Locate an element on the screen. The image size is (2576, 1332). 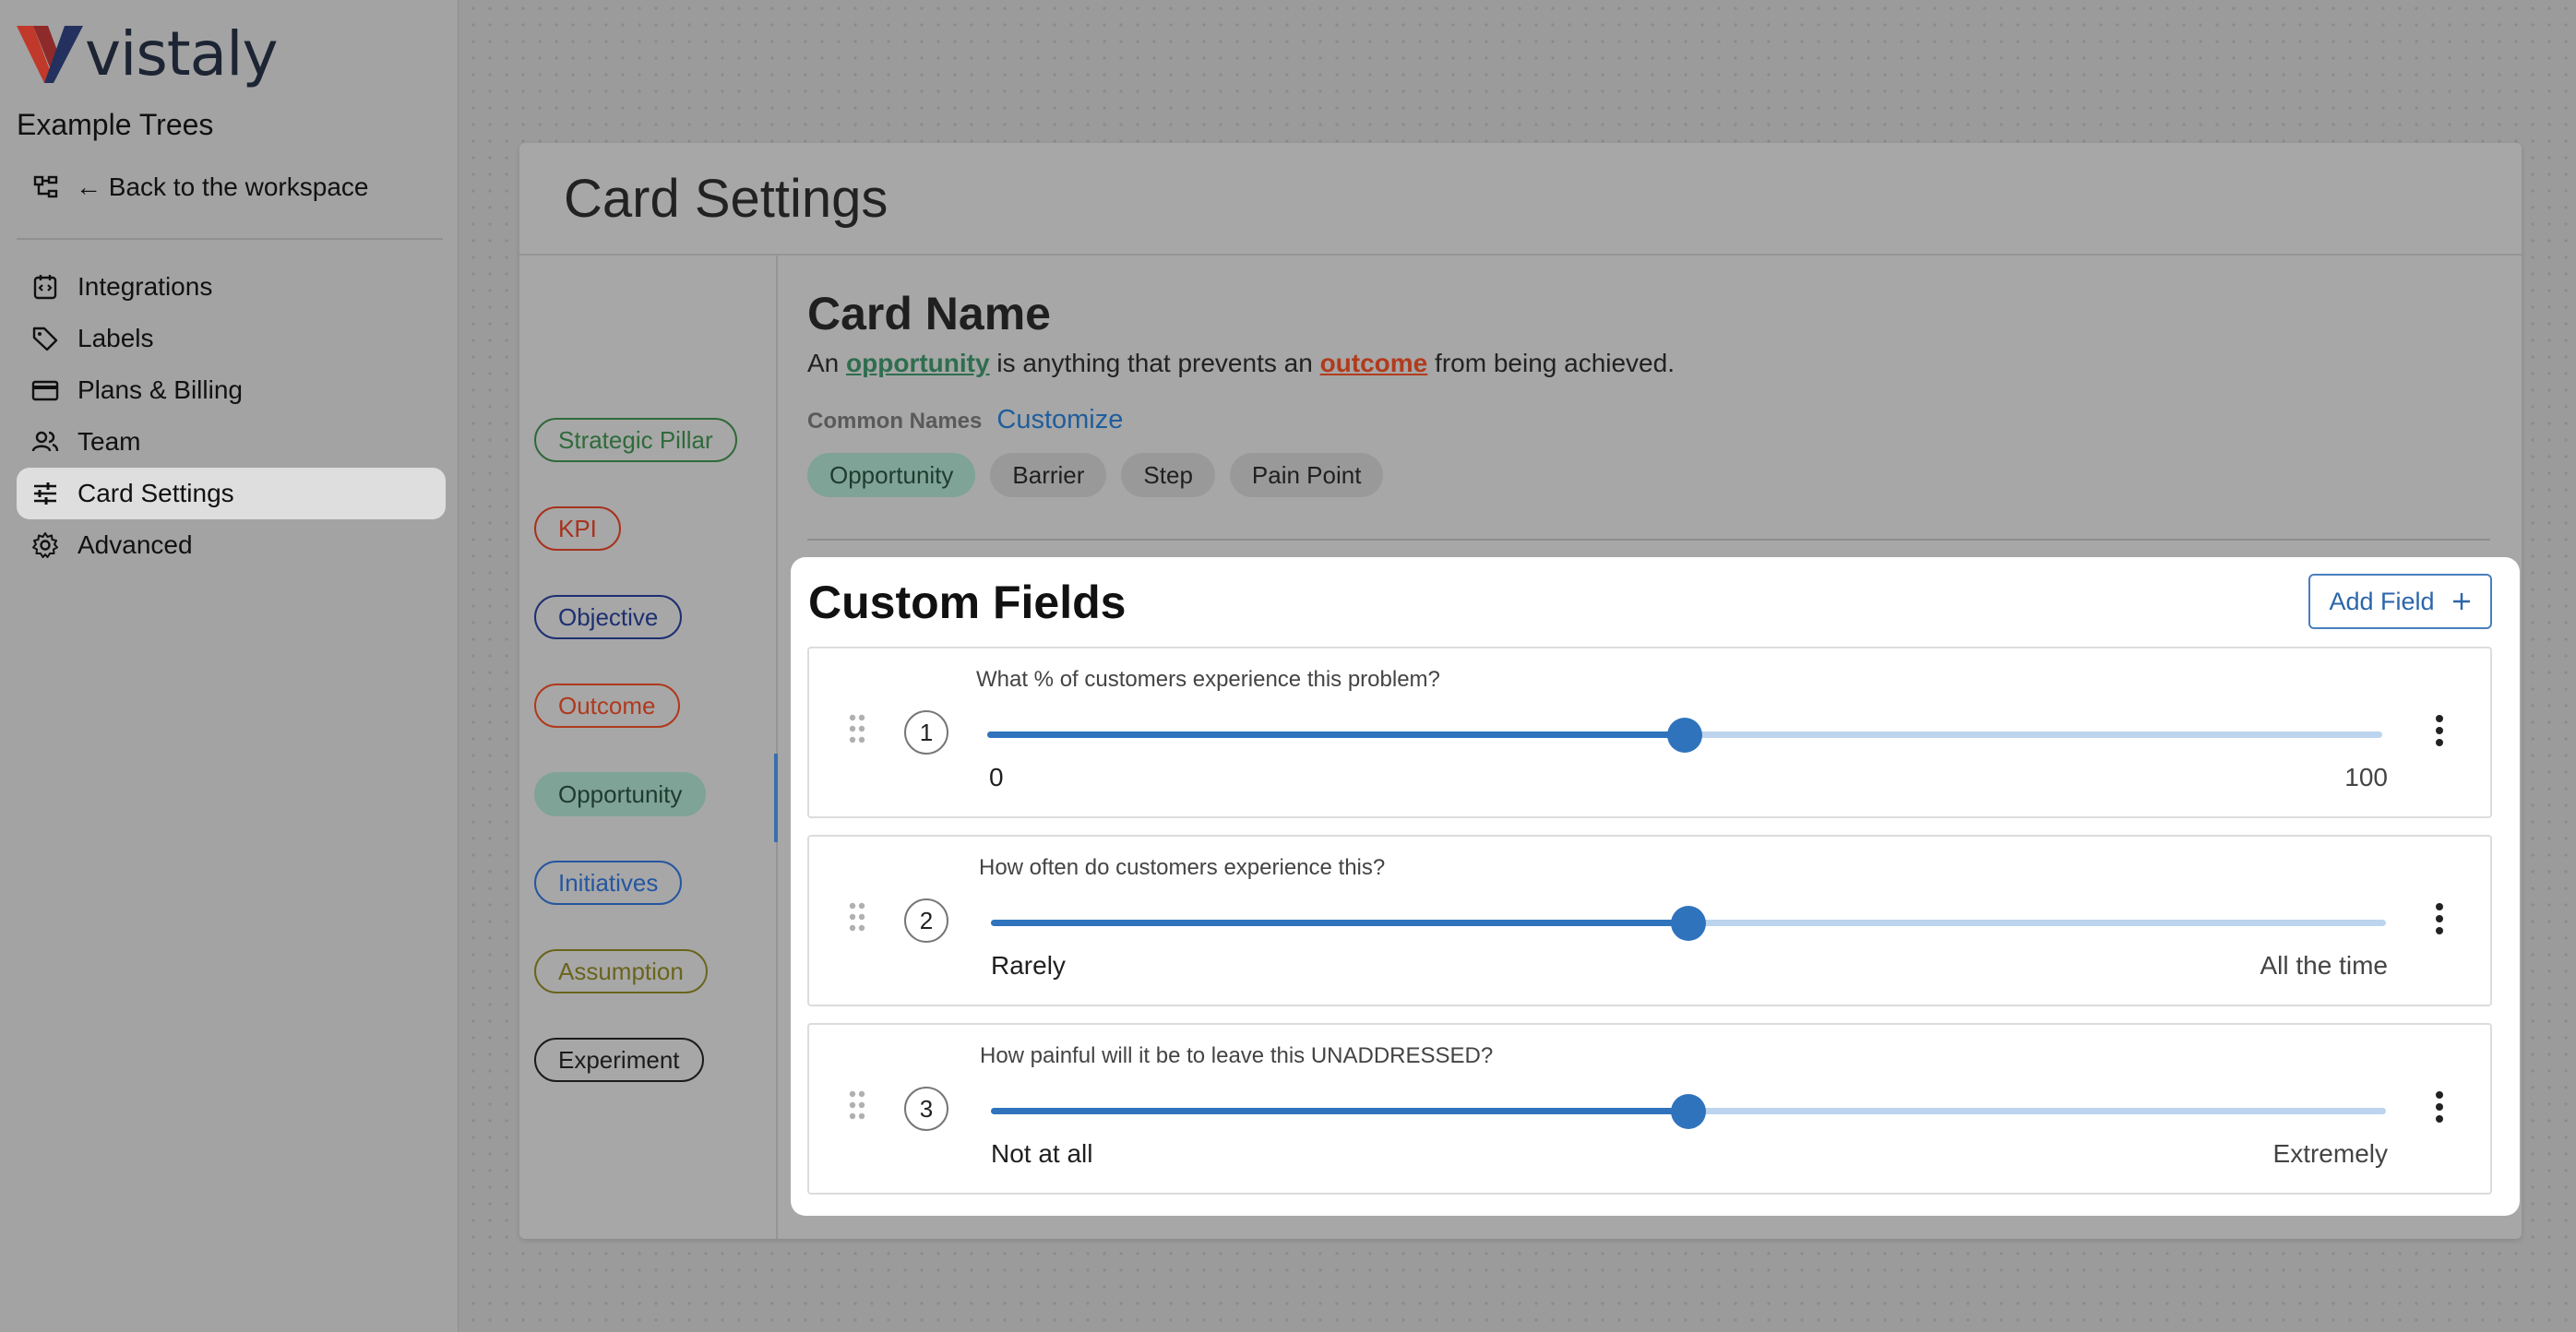
add-field-button: Add Field is located at coordinates (2400, 601).